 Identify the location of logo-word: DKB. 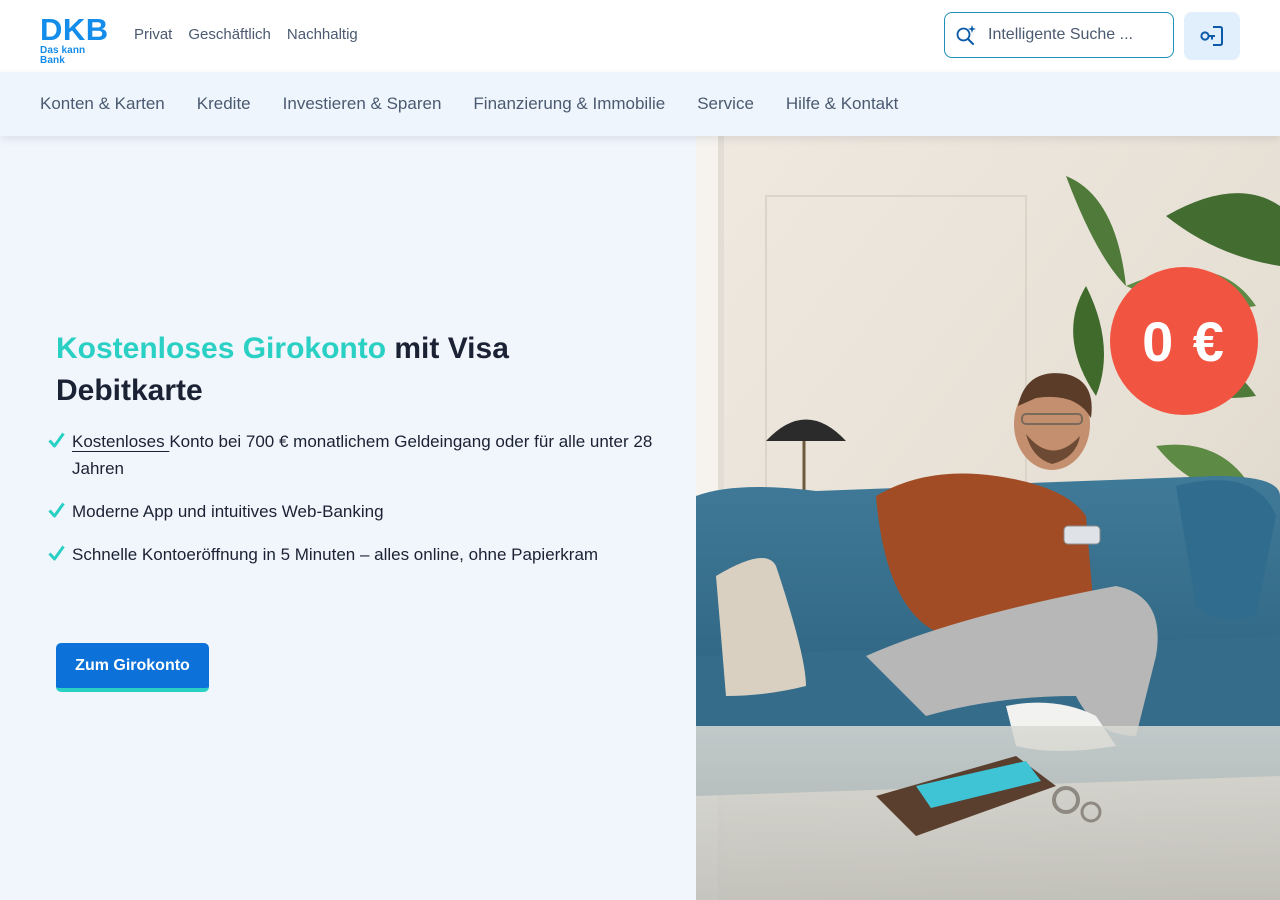
(74, 29).